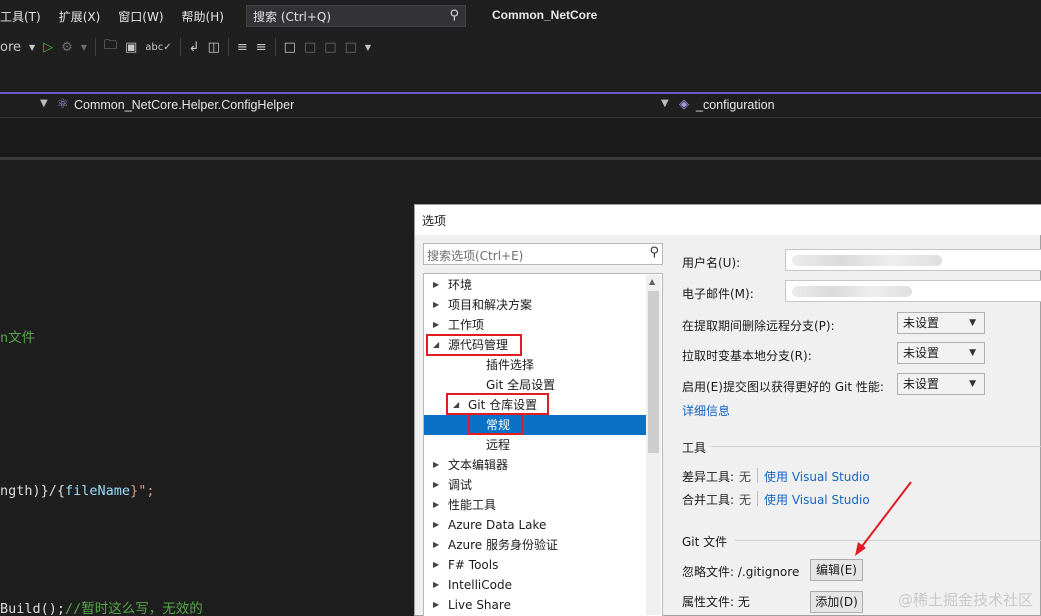 The width and height of the screenshot is (1041, 616). What do you see at coordinates (48, 47) in the screenshot?
I see `start-debug-icon: ▷` at bounding box center [48, 47].